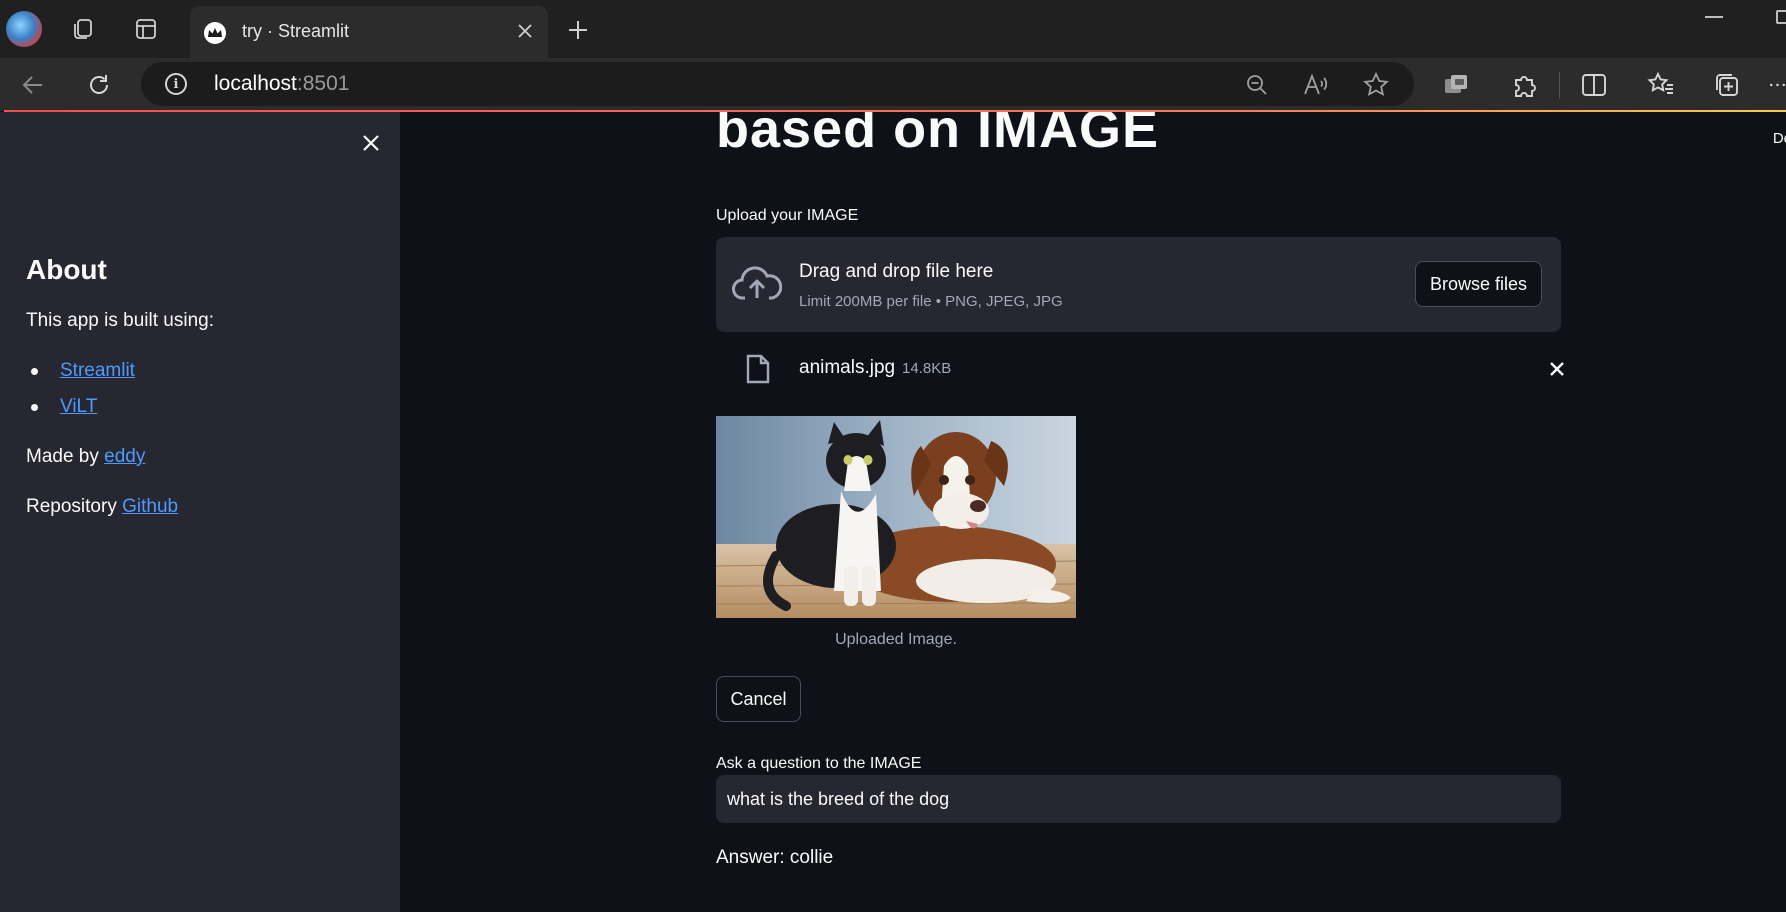 Image resolution: width=1786 pixels, height=912 pixels. What do you see at coordinates (33, 85) in the screenshot?
I see `back-arrow-icon` at bounding box center [33, 85].